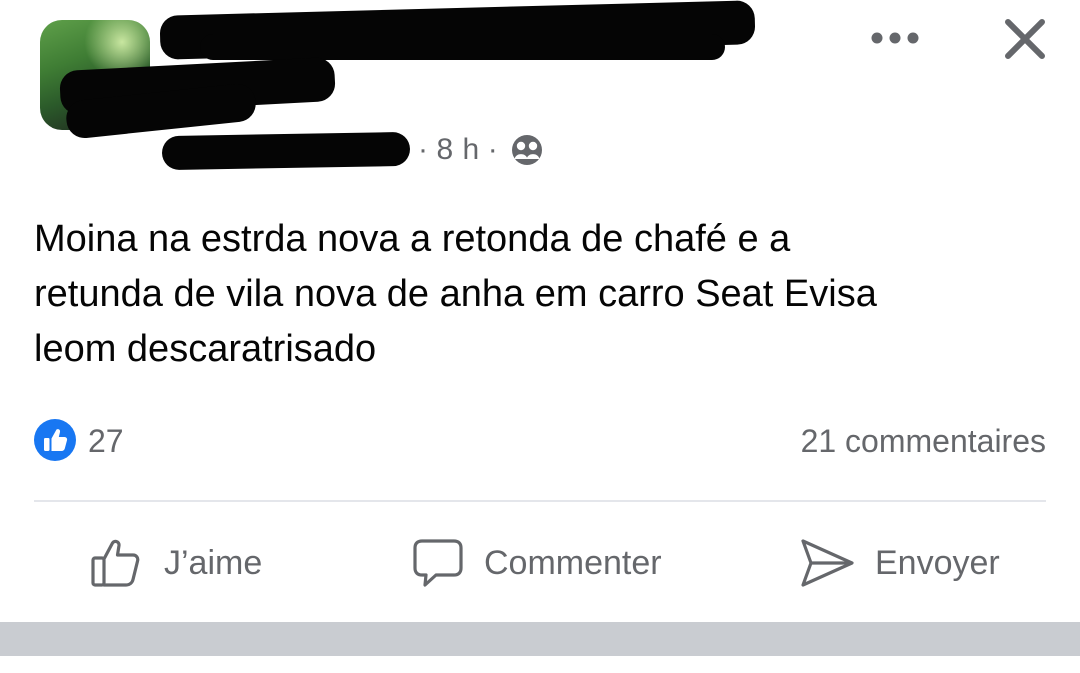  I want to click on like-label: J’aime, so click(213, 562).